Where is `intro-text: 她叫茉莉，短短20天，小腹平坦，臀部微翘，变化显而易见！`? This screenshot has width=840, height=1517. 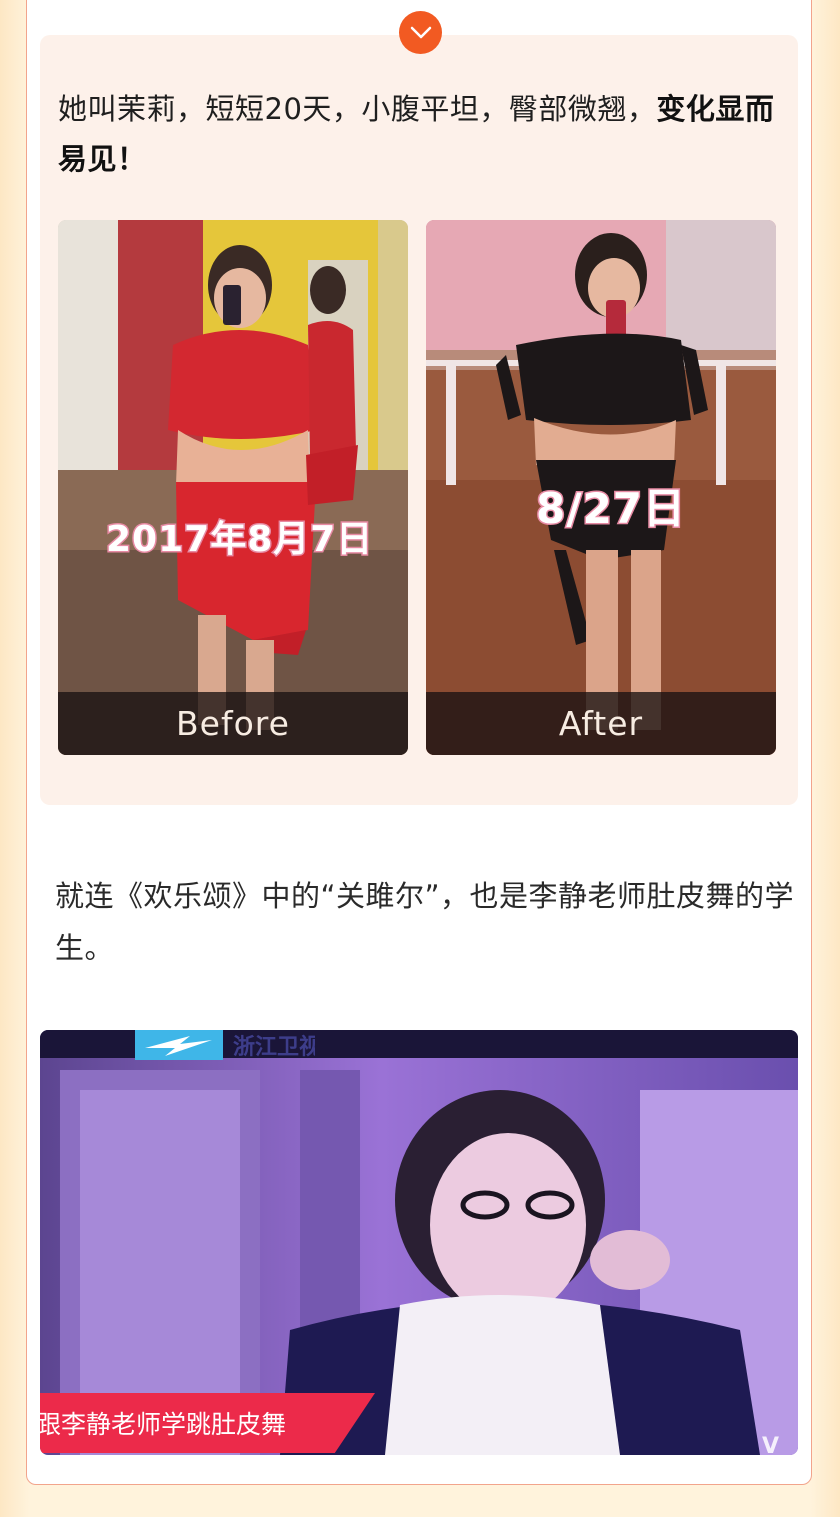
intro-text: 她叫茉莉，短短20天，小腹平坦，臀部微翘，变化显而易见！ is located at coordinates (423, 134).